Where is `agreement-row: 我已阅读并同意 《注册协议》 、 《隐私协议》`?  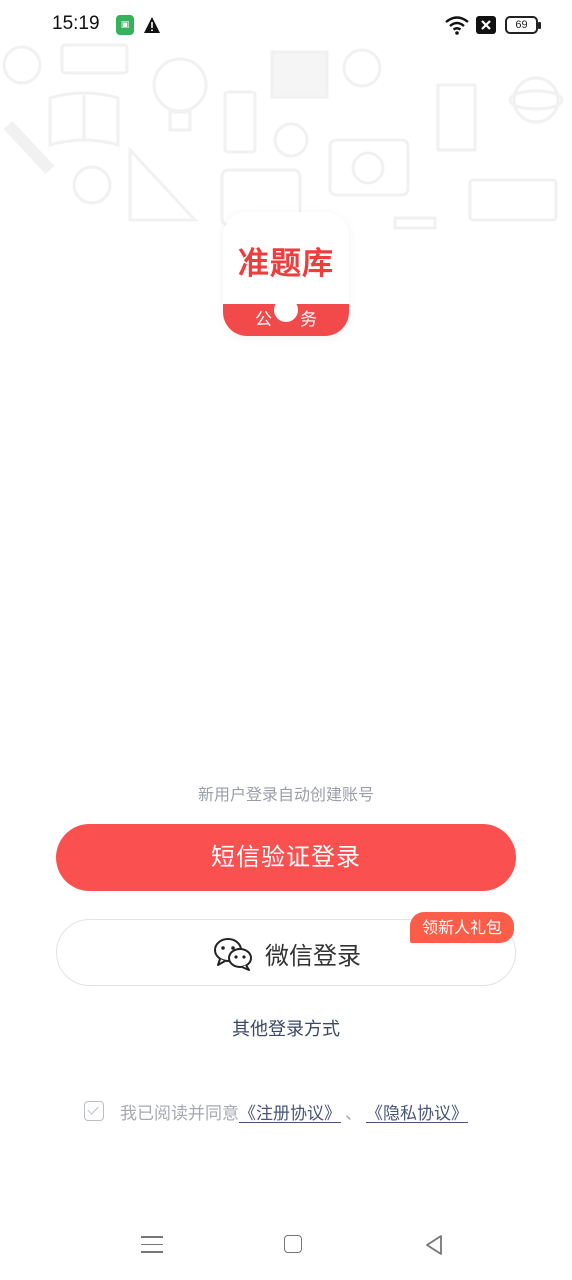 agreement-row: 我已阅读并同意 《注册协议》 、 《隐私协议》 is located at coordinates (304, 1111).